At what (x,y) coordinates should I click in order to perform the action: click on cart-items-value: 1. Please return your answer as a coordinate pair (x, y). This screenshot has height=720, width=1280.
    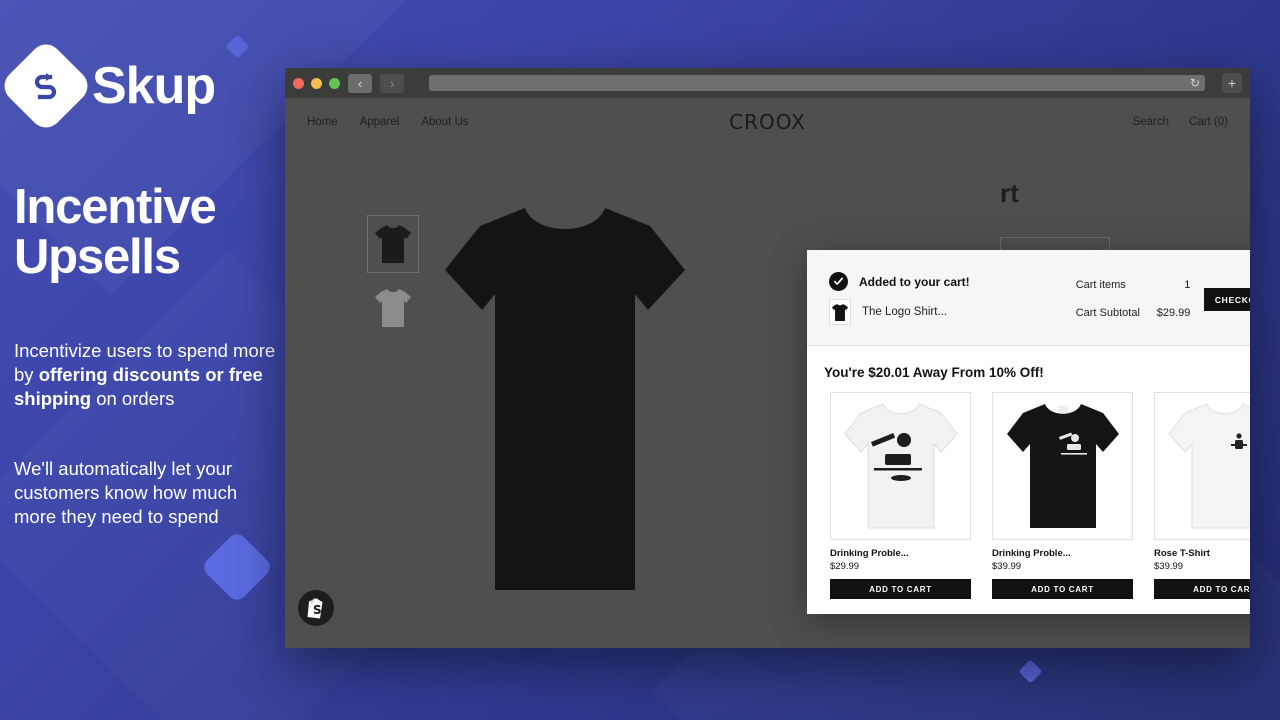
    Looking at the image, I should click on (1187, 284).